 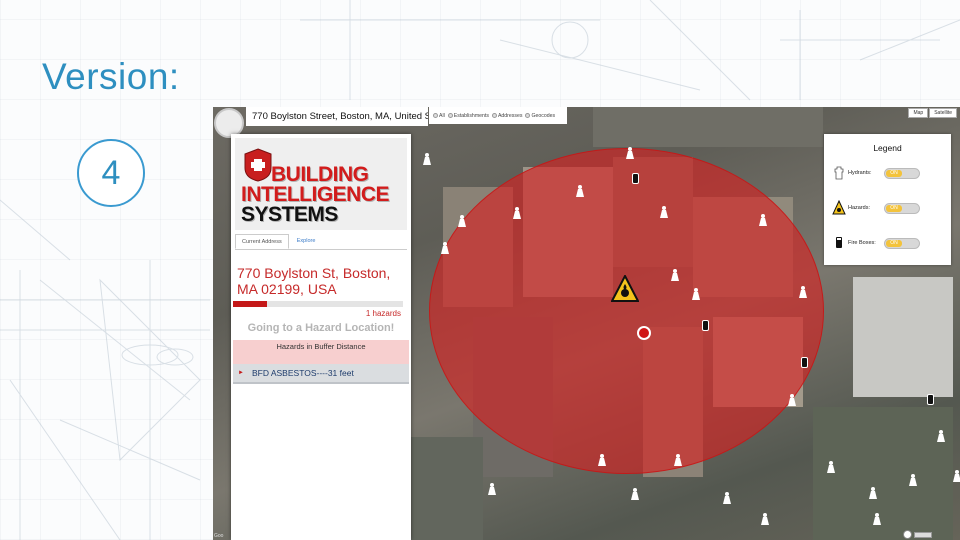 I want to click on tab-current-address: Current Address, so click(x=262, y=241).